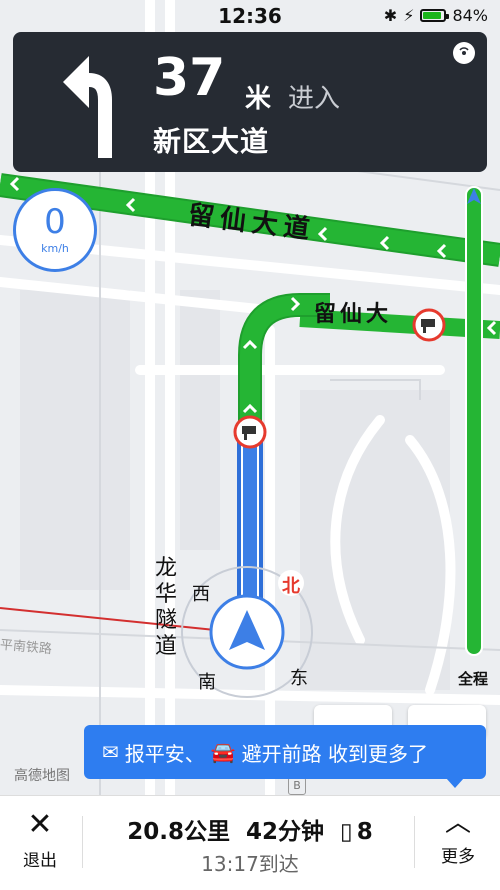 The width and height of the screenshot is (500, 890). What do you see at coordinates (464, 53) in the screenshot?
I see `gps-signal-icon` at bounding box center [464, 53].